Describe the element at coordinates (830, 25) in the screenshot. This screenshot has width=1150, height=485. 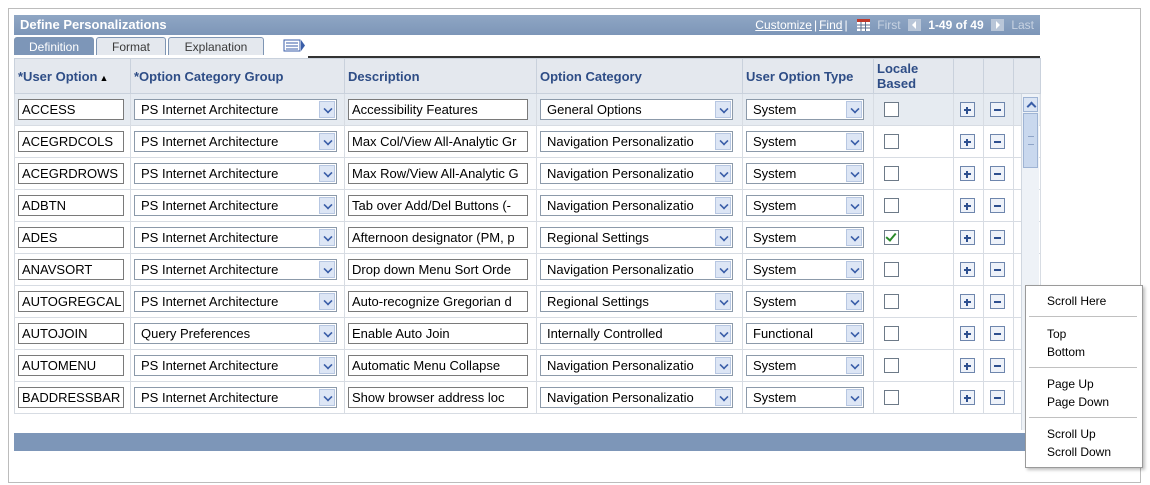
I see `find-link: Find` at that location.